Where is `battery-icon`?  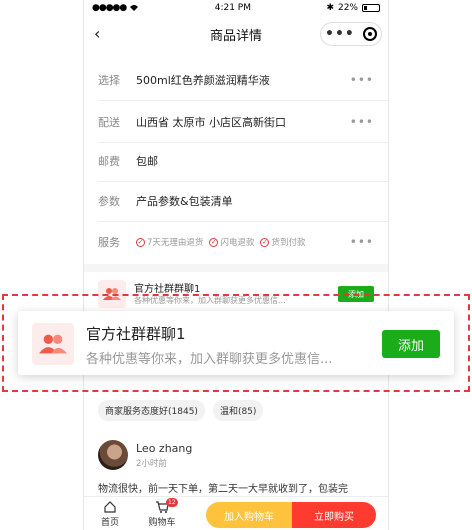 battery-icon is located at coordinates (371, 8).